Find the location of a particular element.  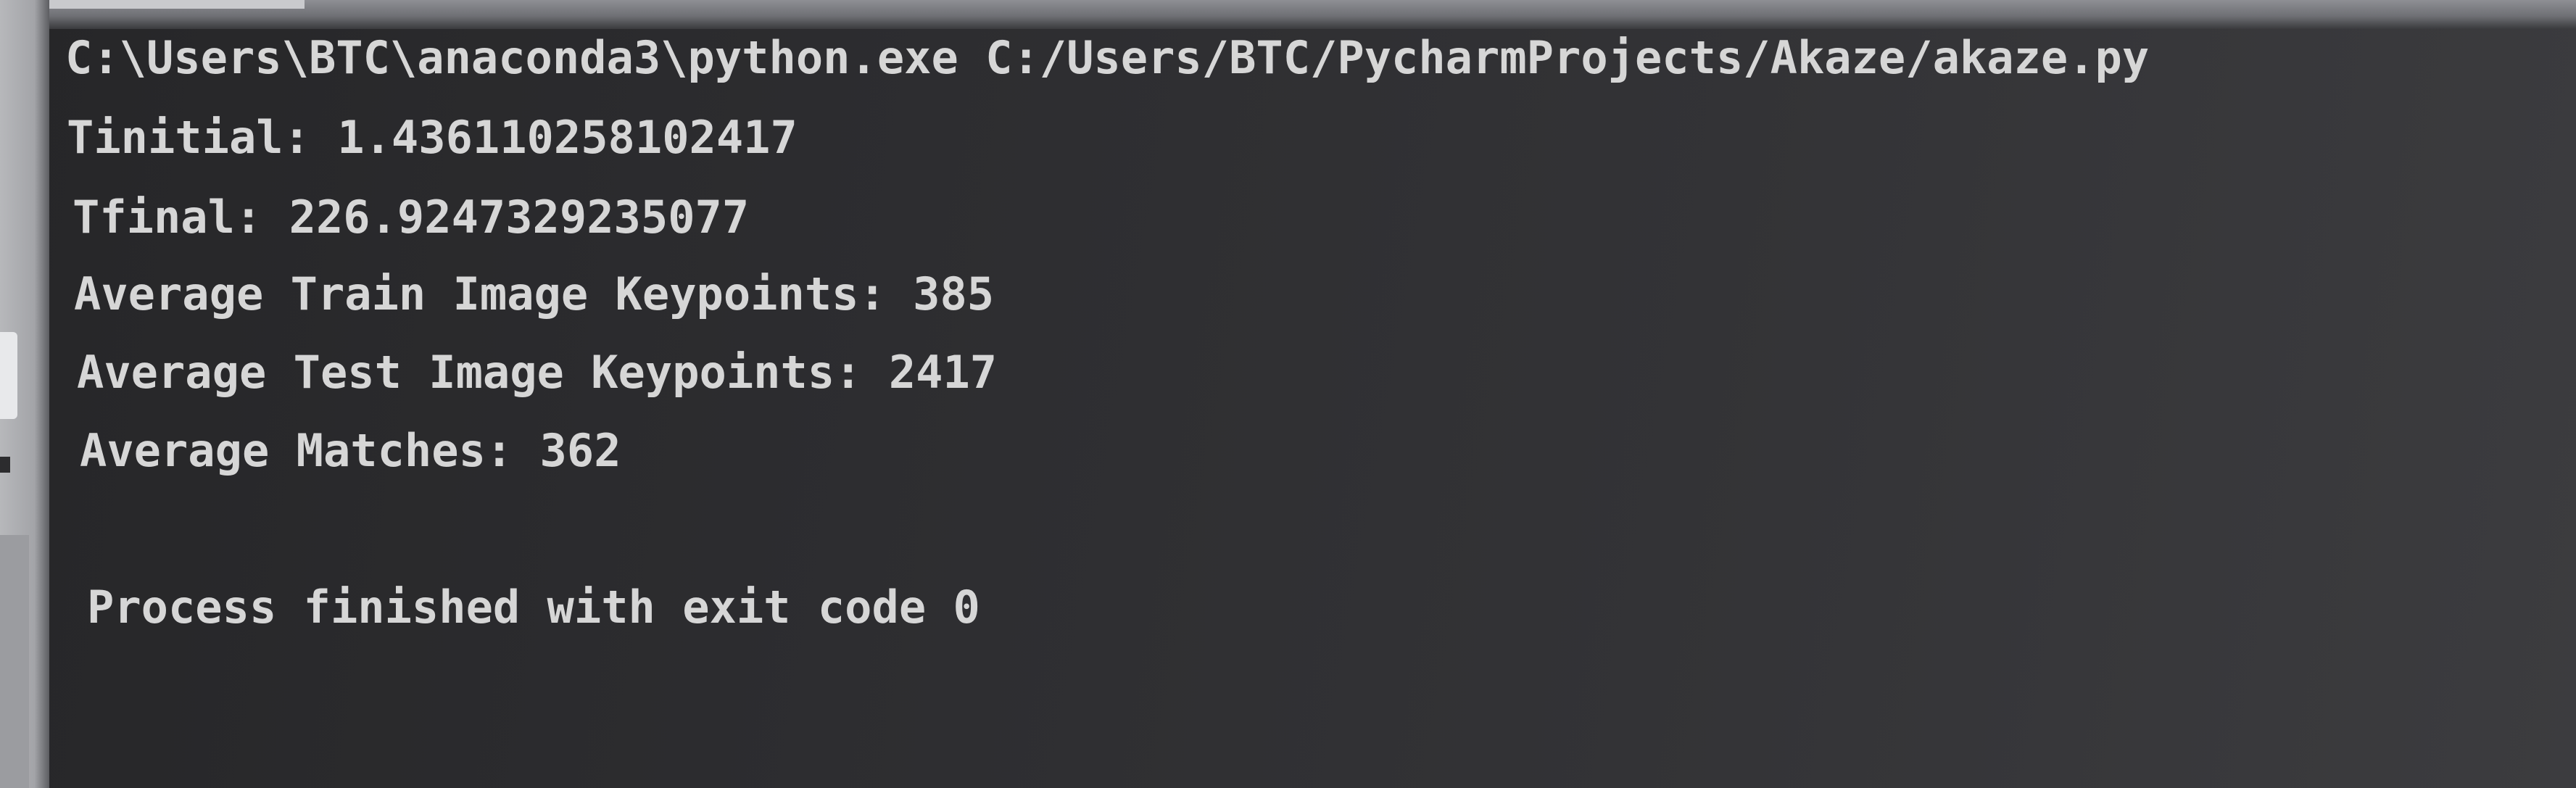

gutter-marker is located at coordinates (5, 465).